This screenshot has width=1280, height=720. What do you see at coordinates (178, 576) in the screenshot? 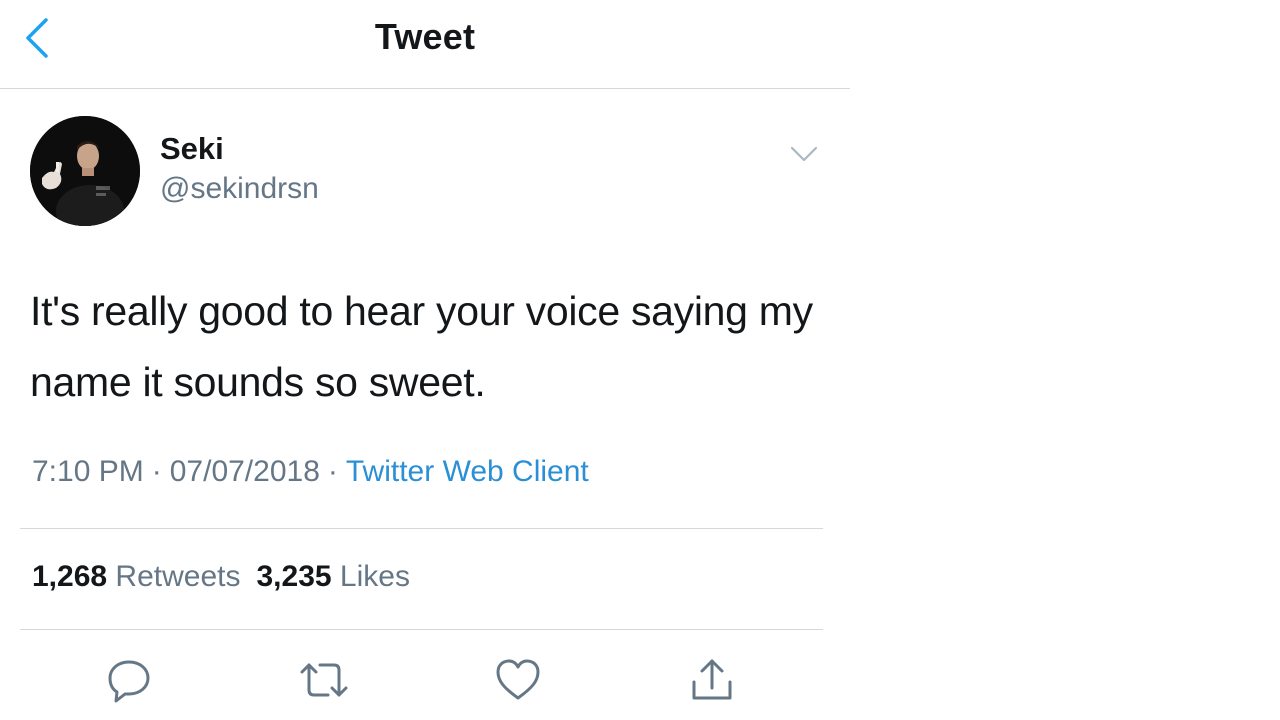
I see `retweets-label: Retweets` at bounding box center [178, 576].